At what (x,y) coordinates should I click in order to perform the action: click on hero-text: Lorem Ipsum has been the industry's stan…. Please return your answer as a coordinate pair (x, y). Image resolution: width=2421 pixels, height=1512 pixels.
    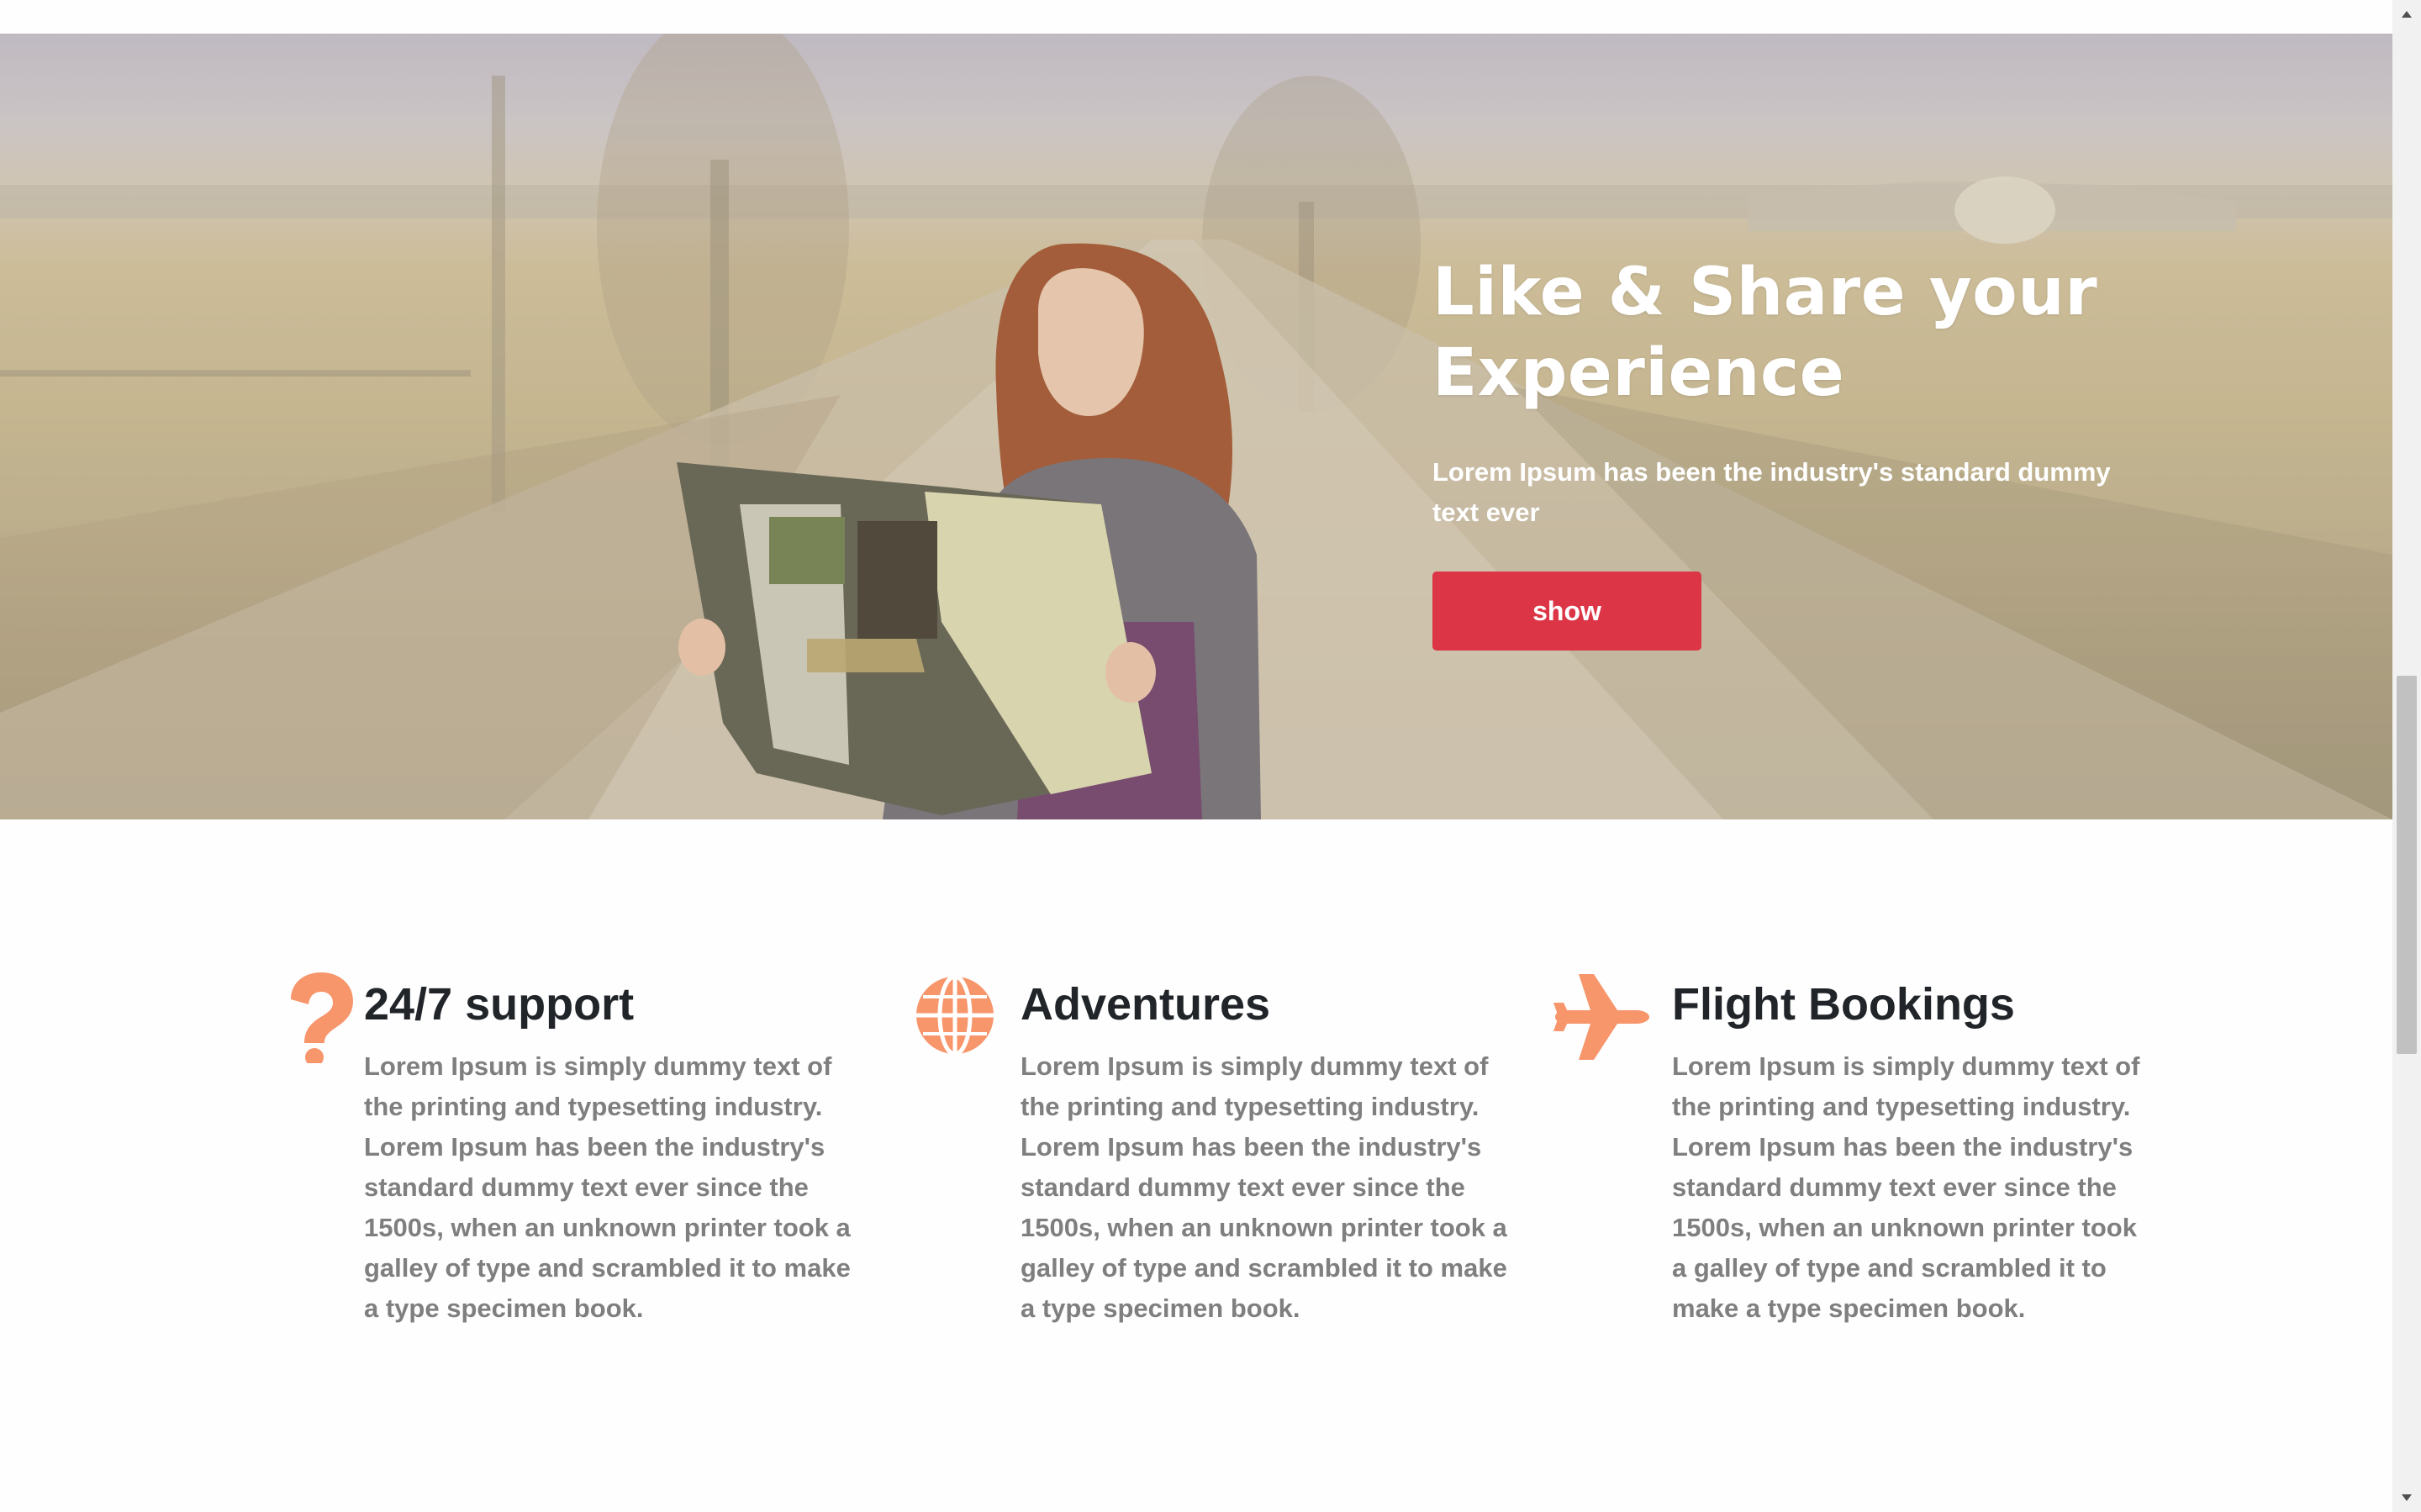
    Looking at the image, I should click on (1772, 492).